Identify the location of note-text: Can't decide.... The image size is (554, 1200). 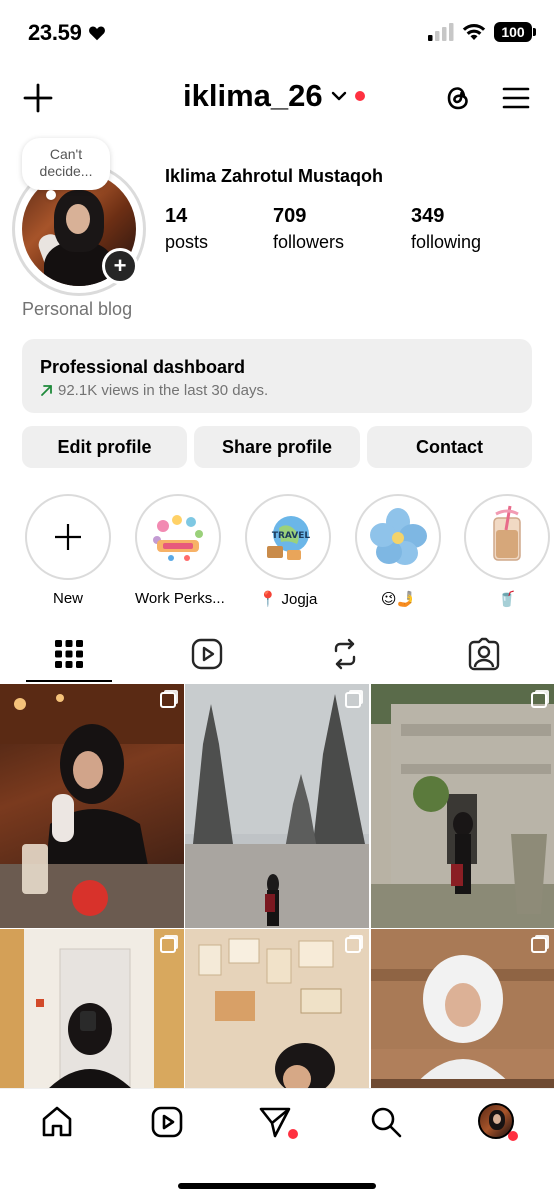
(66, 162).